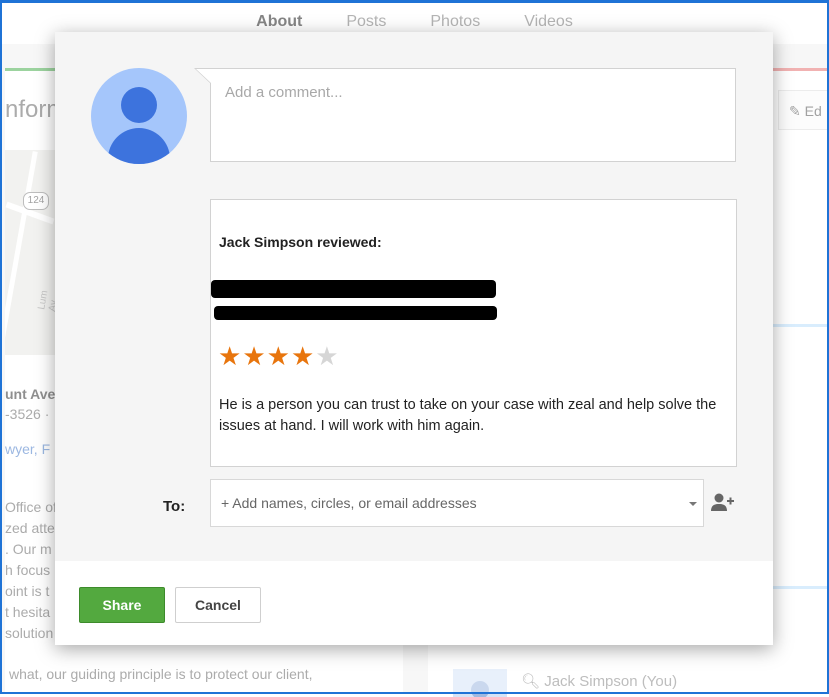 The height and width of the screenshot is (697, 829). What do you see at coordinates (414, 603) in the screenshot?
I see `dialog-footer: Share Cancel` at bounding box center [414, 603].